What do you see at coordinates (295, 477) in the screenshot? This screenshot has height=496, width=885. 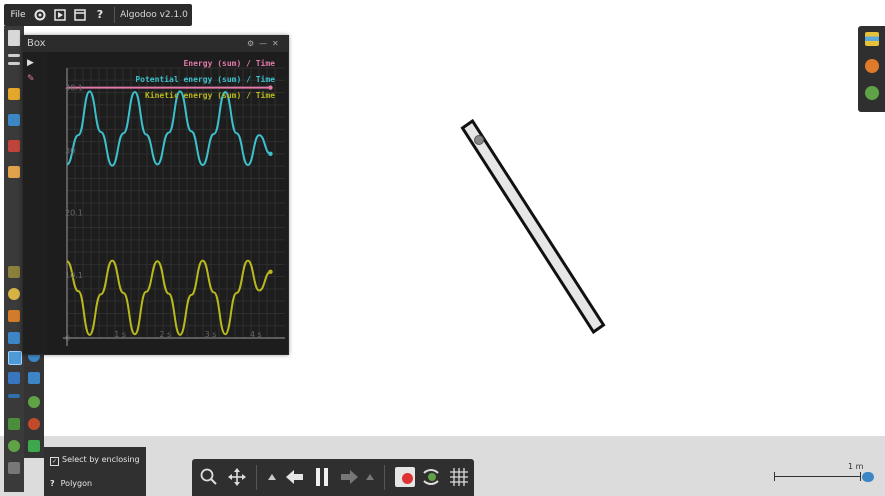 I see `undo-icon` at bounding box center [295, 477].